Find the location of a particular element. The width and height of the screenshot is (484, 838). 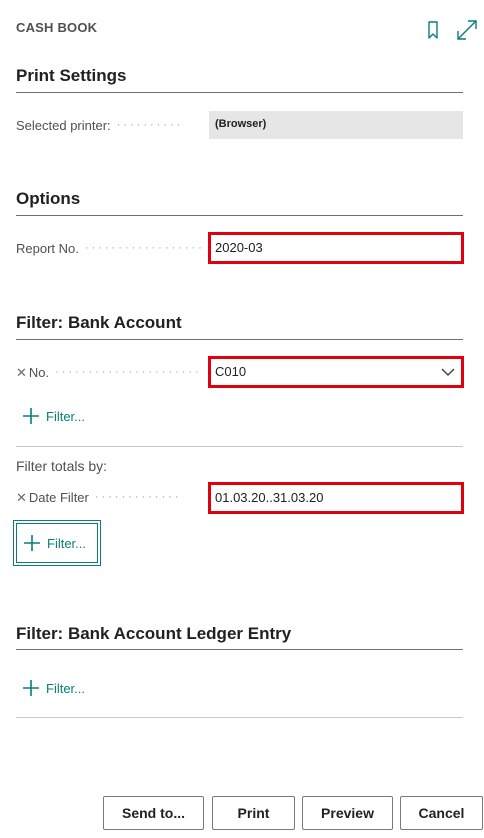

no-filter-label: ✕ No. ······················ is located at coordinates (109, 372).